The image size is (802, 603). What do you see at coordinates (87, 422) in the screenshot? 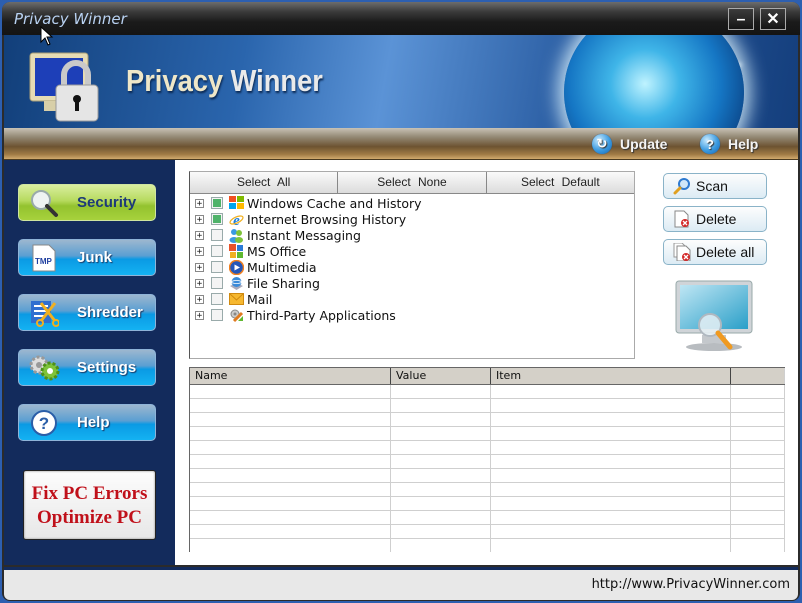
I see `sidebar-item-help: ? Help` at bounding box center [87, 422].